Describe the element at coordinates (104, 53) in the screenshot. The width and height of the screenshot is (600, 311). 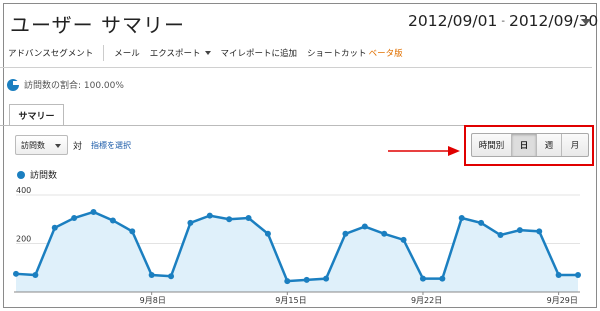
I see `toolbar-divider` at that location.